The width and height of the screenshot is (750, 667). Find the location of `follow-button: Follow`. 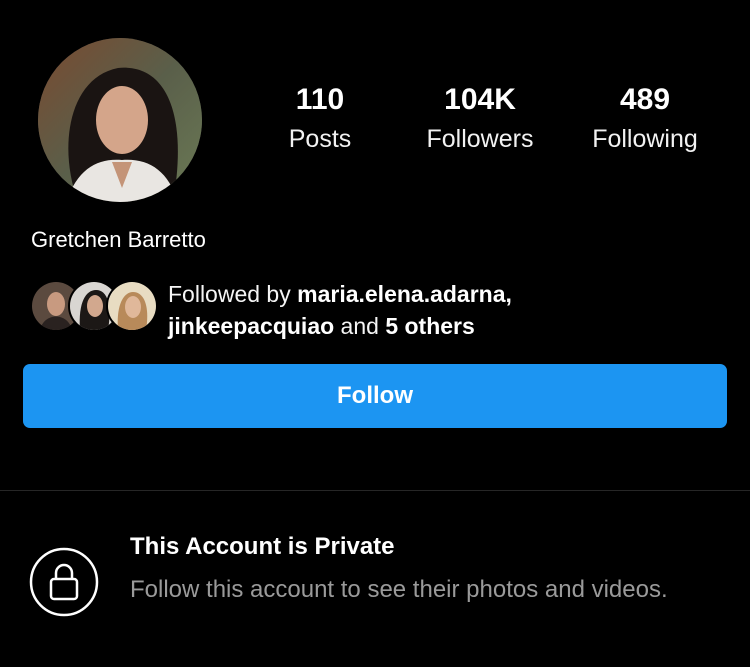

follow-button: Follow is located at coordinates (375, 396).